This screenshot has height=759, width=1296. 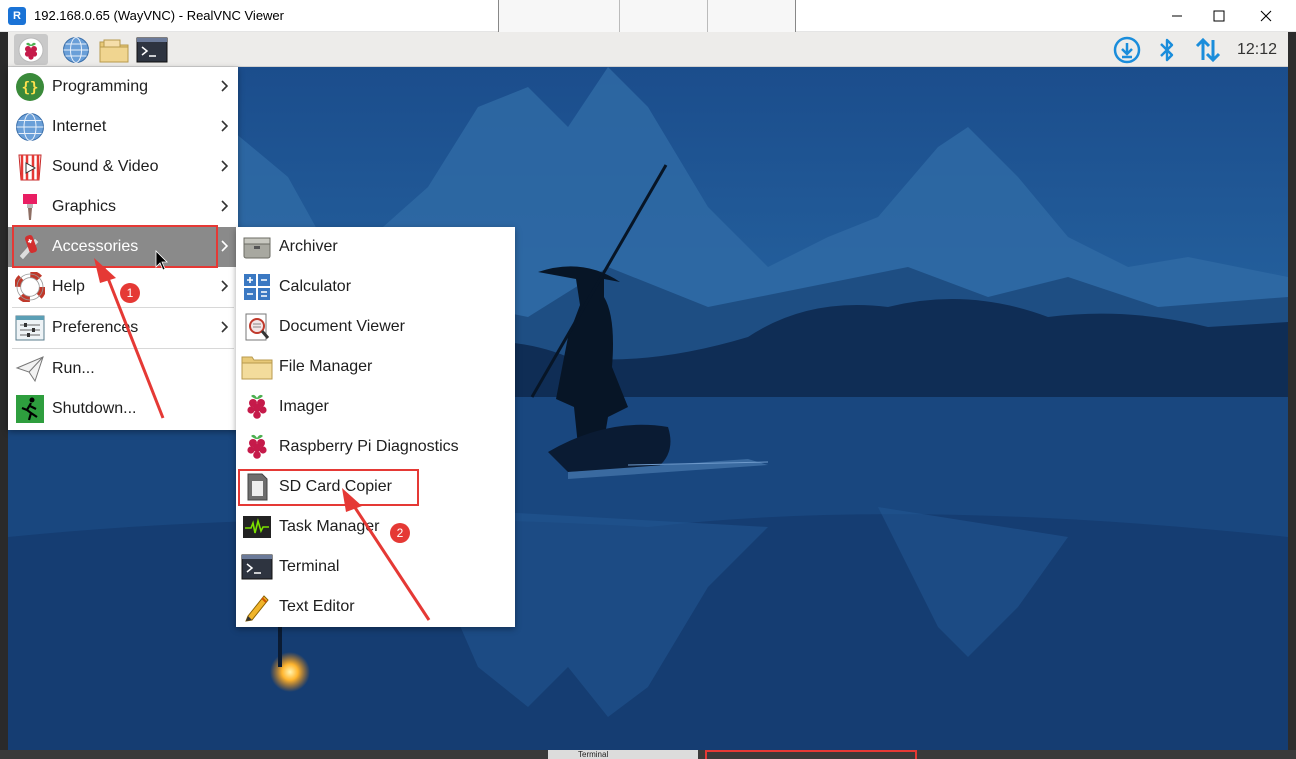 I want to click on annotation-step-1: 1, so click(x=130, y=293).